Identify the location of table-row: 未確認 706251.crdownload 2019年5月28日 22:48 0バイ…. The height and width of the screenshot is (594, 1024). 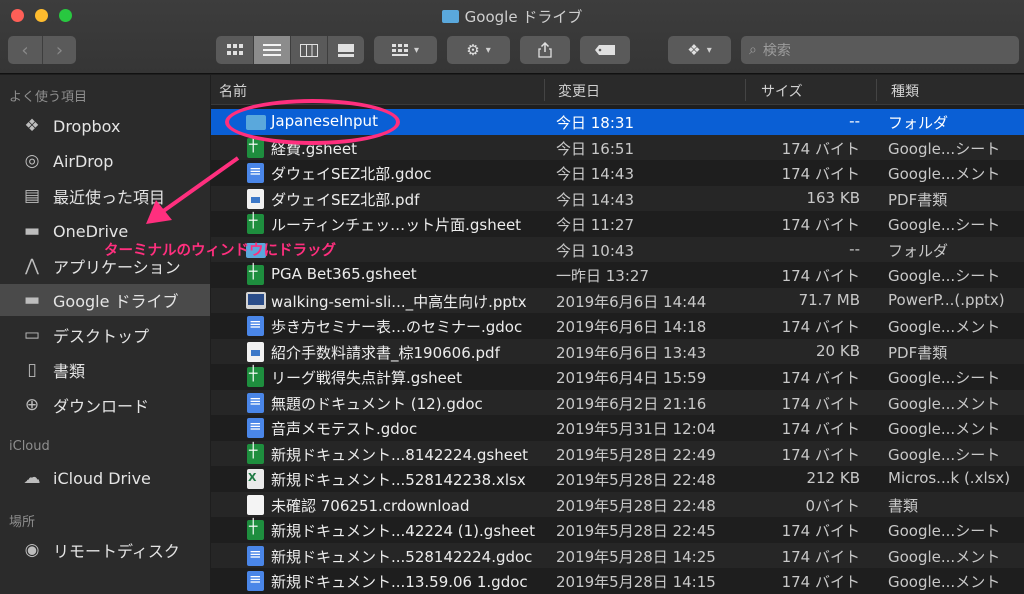
(617, 504).